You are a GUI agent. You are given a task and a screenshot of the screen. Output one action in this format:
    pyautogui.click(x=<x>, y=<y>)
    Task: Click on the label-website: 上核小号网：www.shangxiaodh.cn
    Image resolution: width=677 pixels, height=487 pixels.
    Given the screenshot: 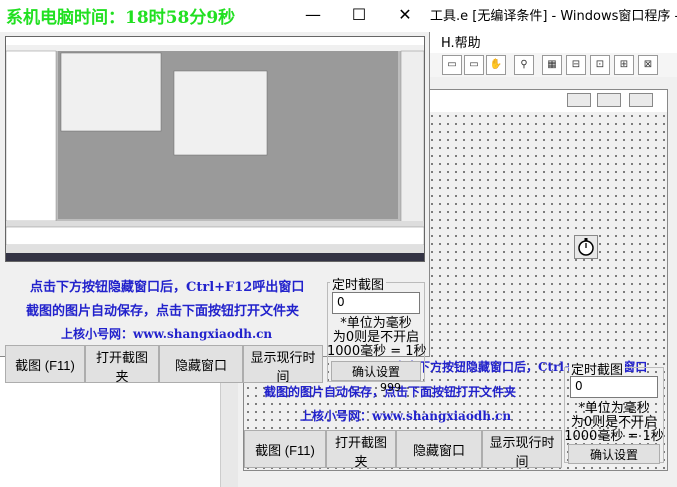 What is the action you would take?
    pyautogui.click(x=167, y=334)
    